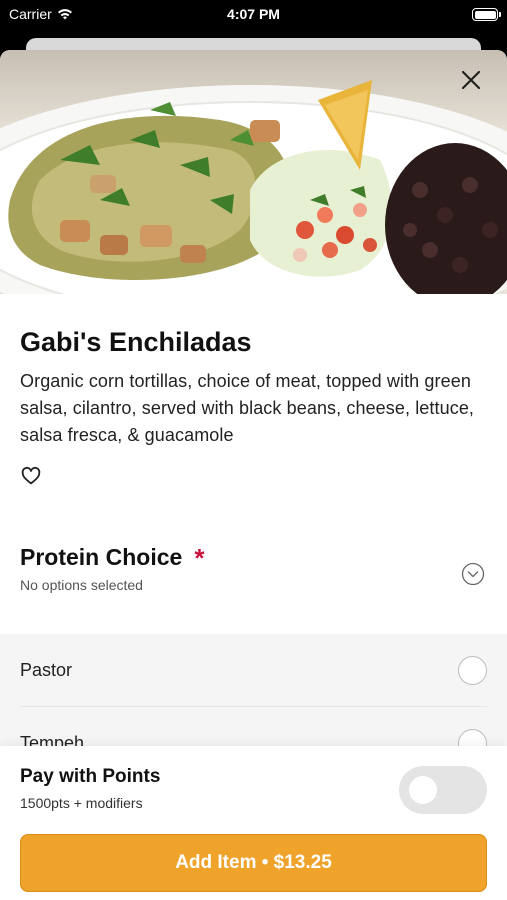  Describe the element at coordinates (81, 803) in the screenshot. I see `points-cost: 1500pts + modifiers` at that location.